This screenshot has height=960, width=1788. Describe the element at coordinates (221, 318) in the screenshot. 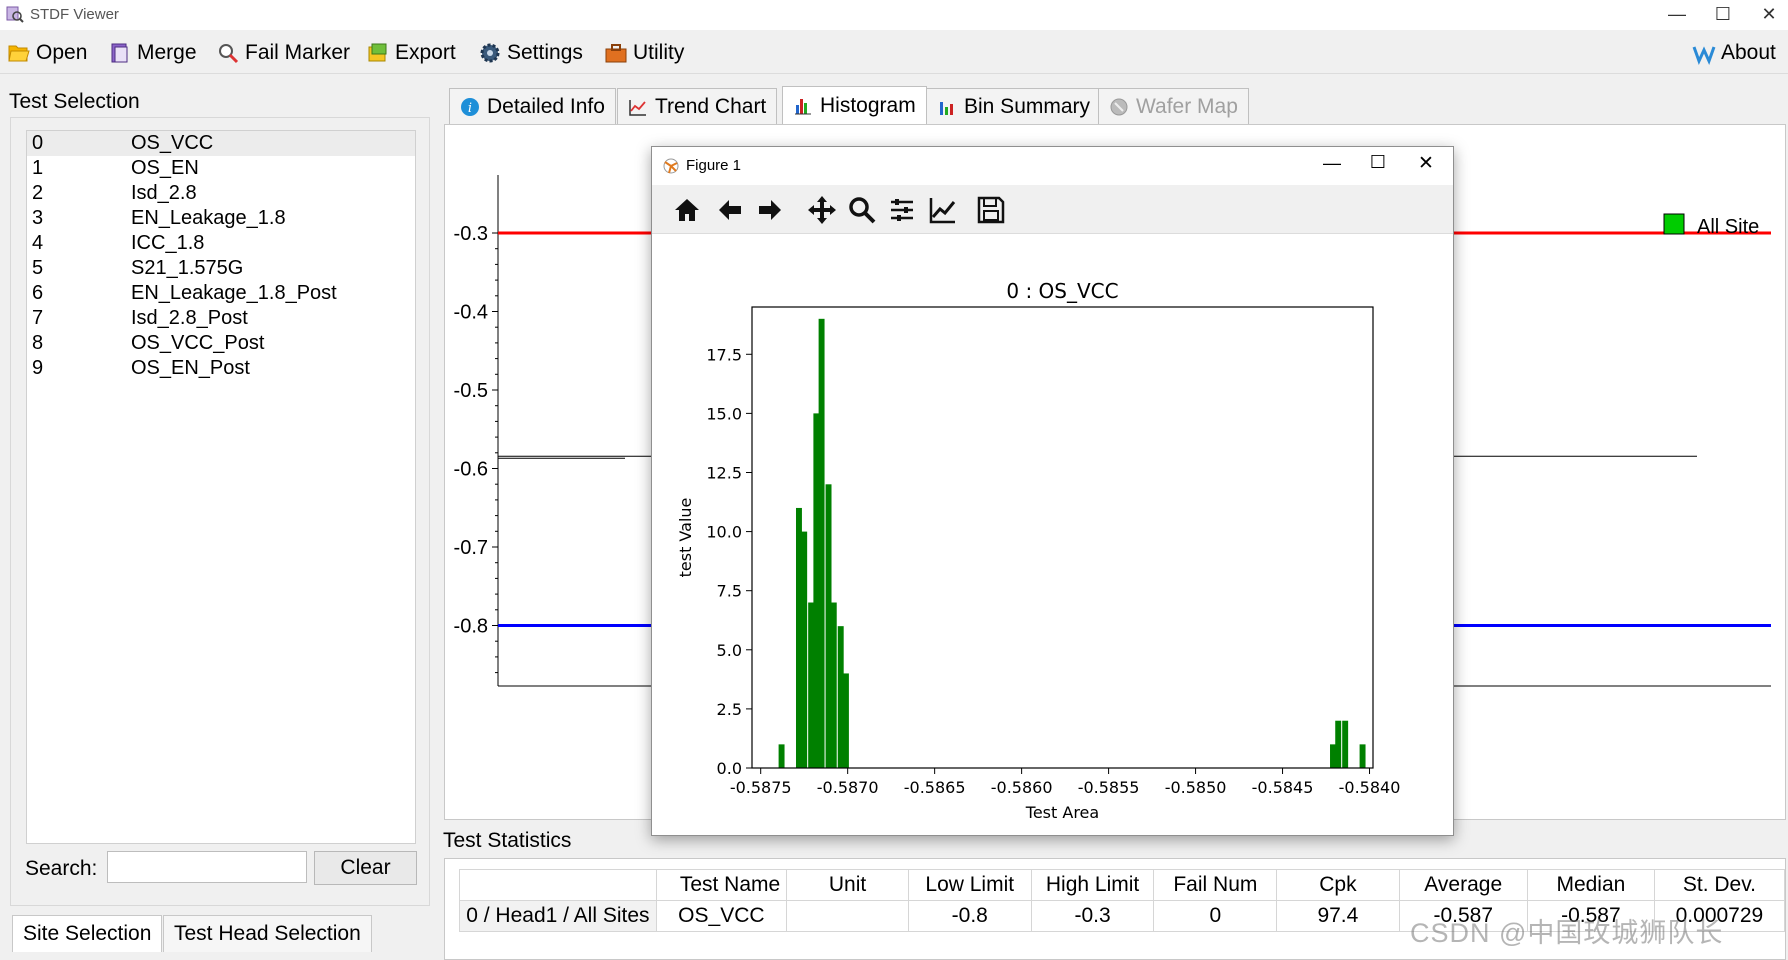

I see `test-list-item: 7 Isd_2.8_Post` at that location.